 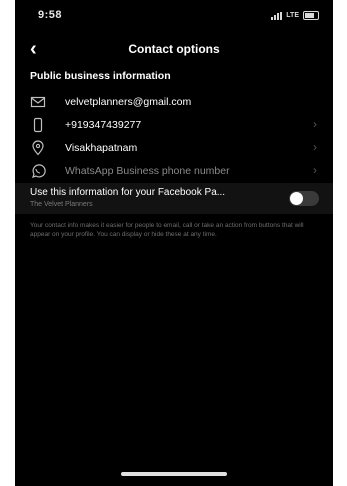 What do you see at coordinates (38, 125) in the screenshot?
I see `phone-icon` at bounding box center [38, 125].